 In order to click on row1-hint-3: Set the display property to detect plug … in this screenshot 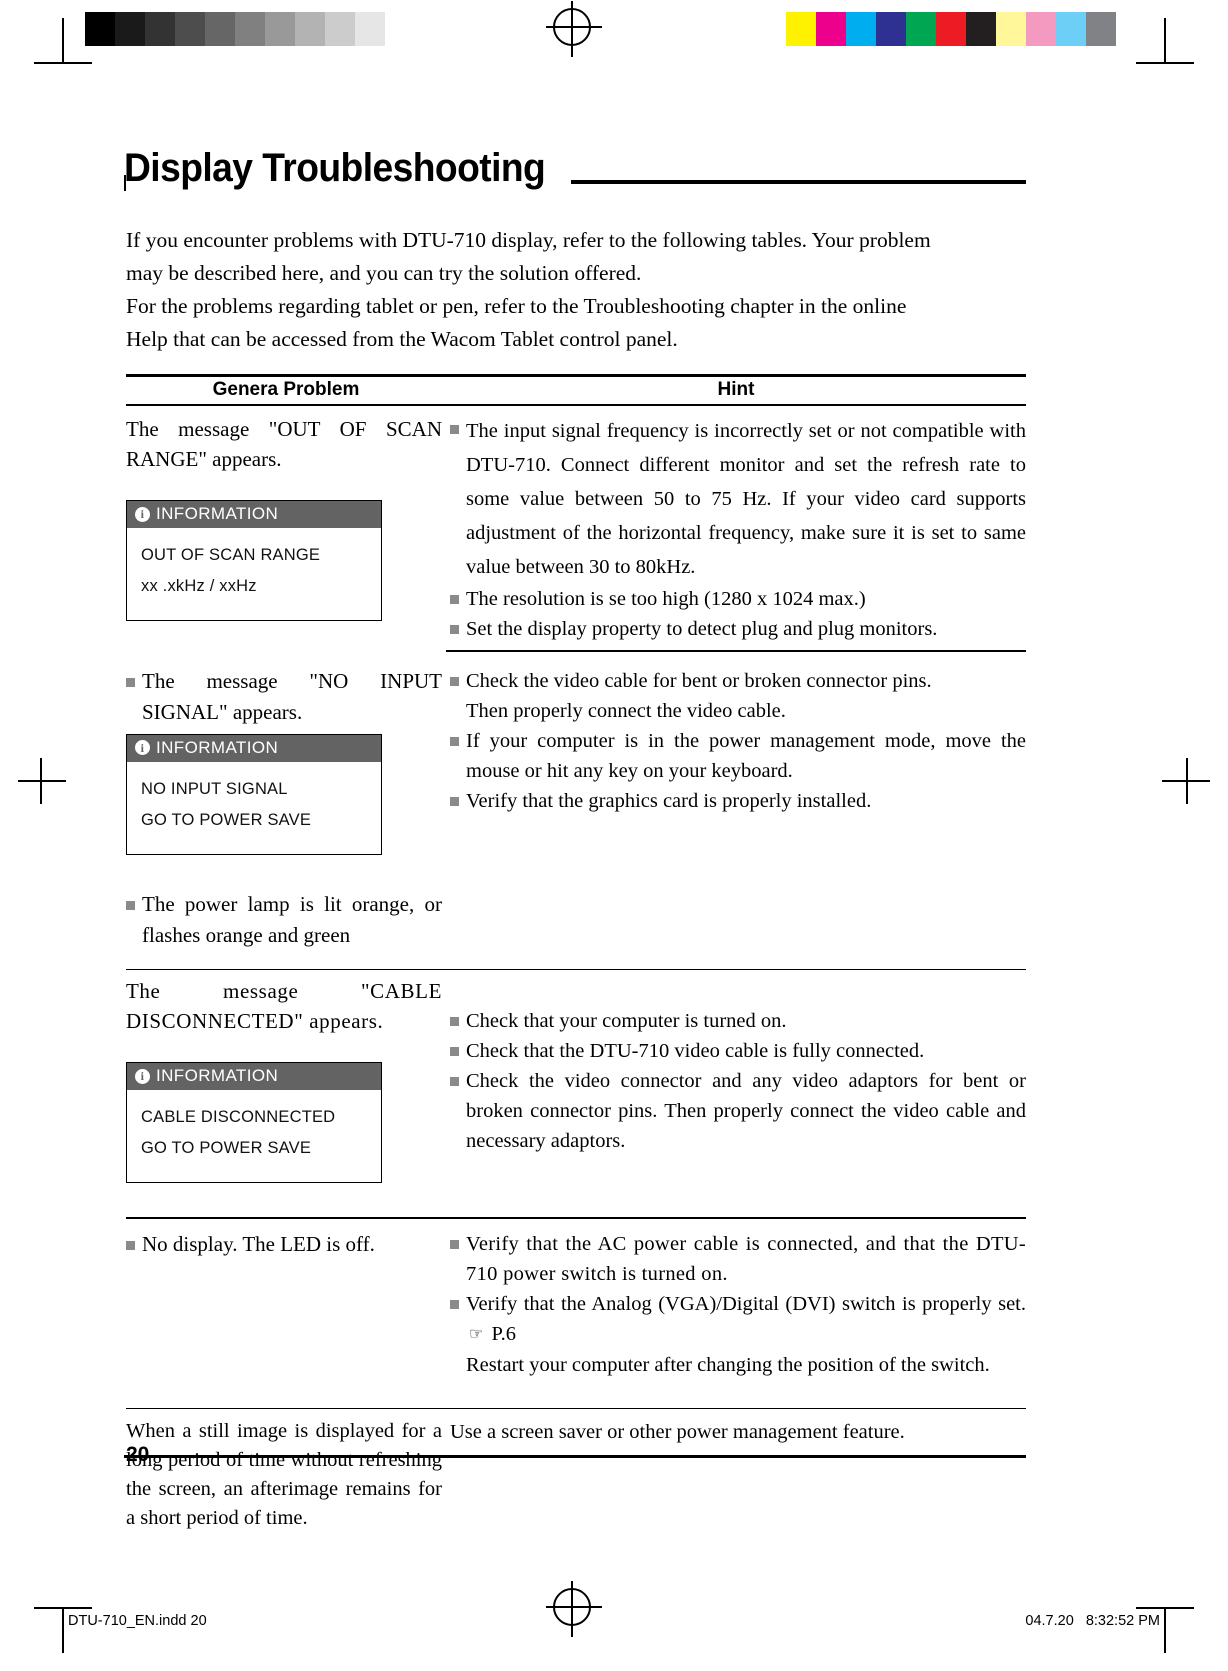, I will do `click(702, 629)`.